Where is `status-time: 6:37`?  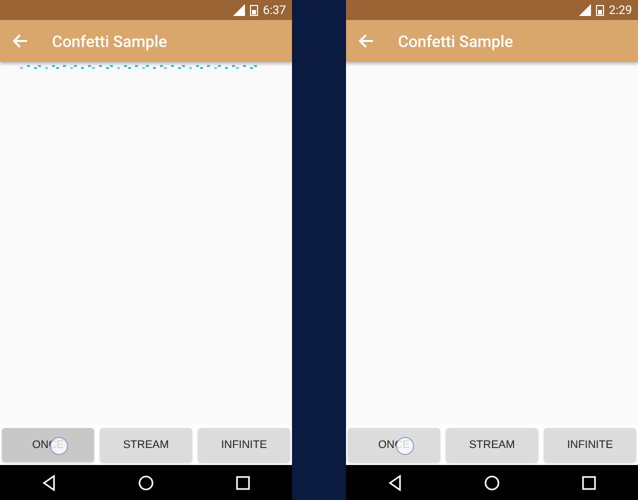
status-time: 6:37 is located at coordinates (274, 10).